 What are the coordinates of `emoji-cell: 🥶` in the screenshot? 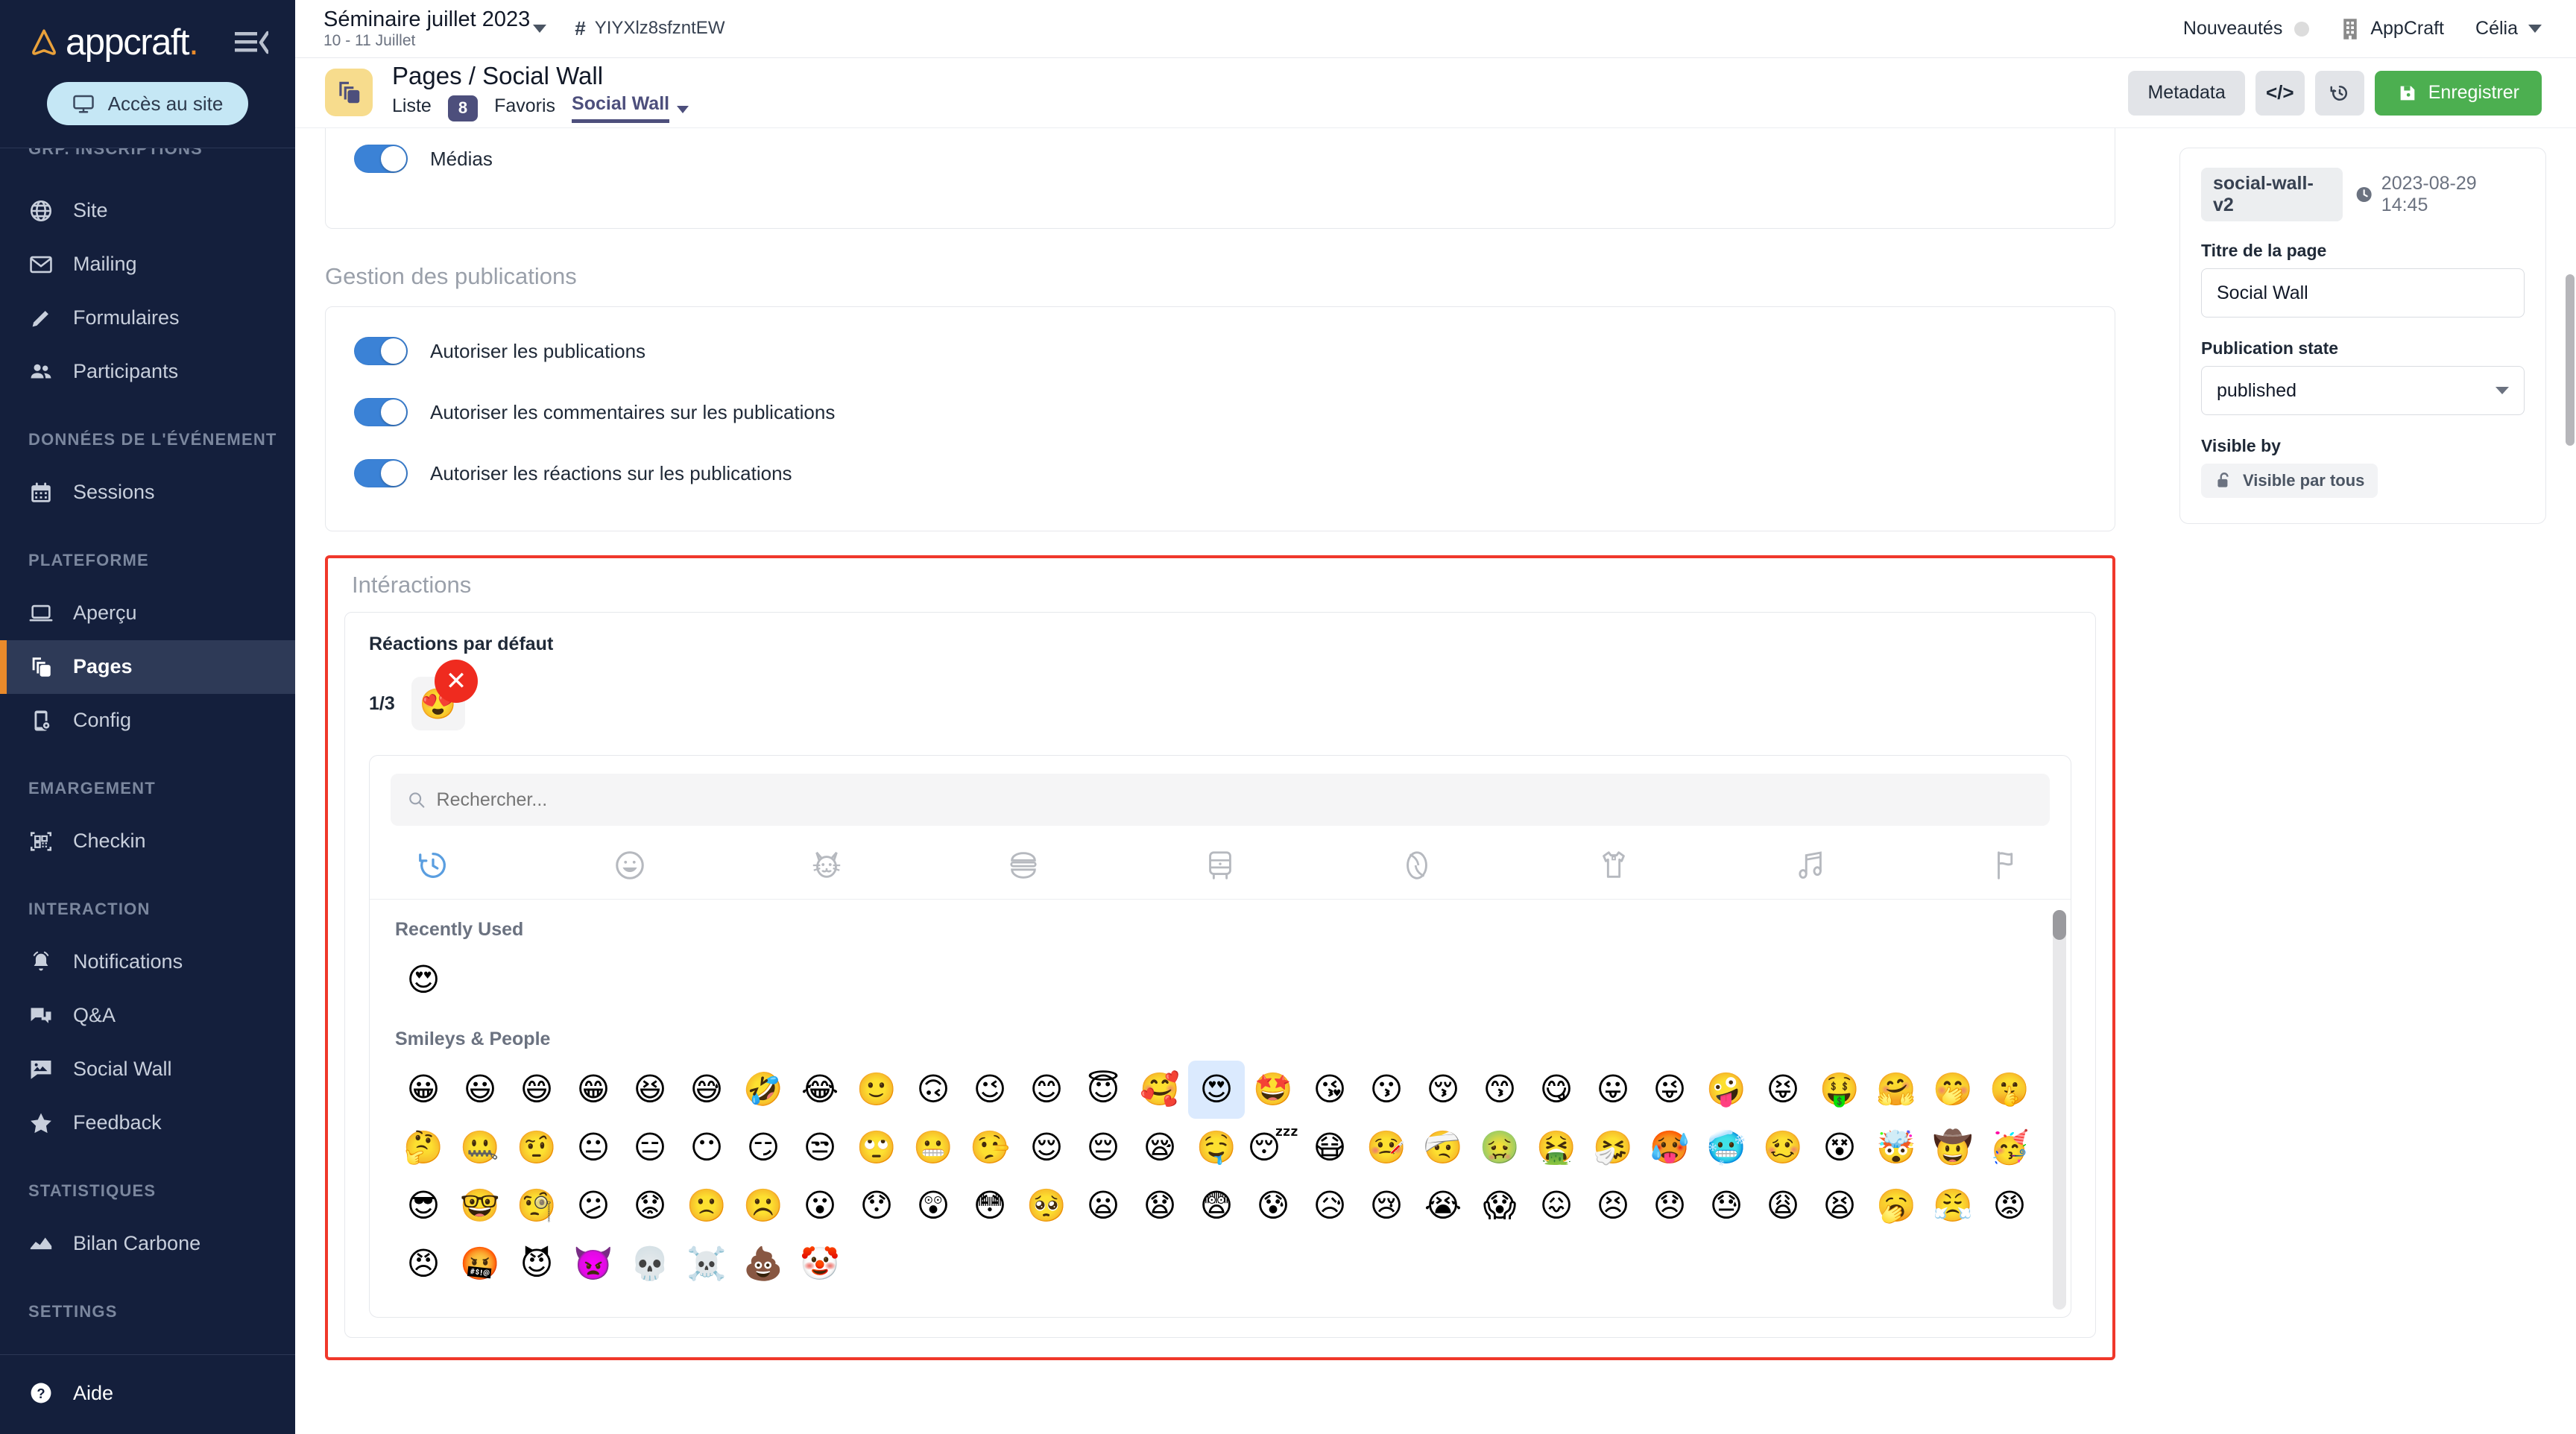 It's located at (1727, 1148).